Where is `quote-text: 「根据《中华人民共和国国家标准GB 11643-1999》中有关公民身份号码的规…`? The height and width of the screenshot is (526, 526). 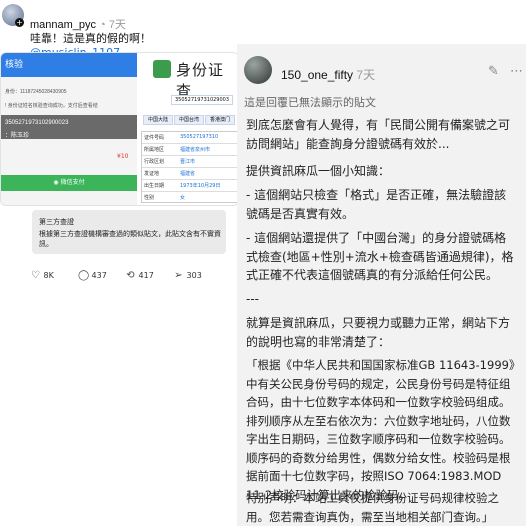
quote-text: 「根据《中华人民共和国国家标准GB 11643-1999》中有关公民身份号码的规… is located at coordinates (380, 430).